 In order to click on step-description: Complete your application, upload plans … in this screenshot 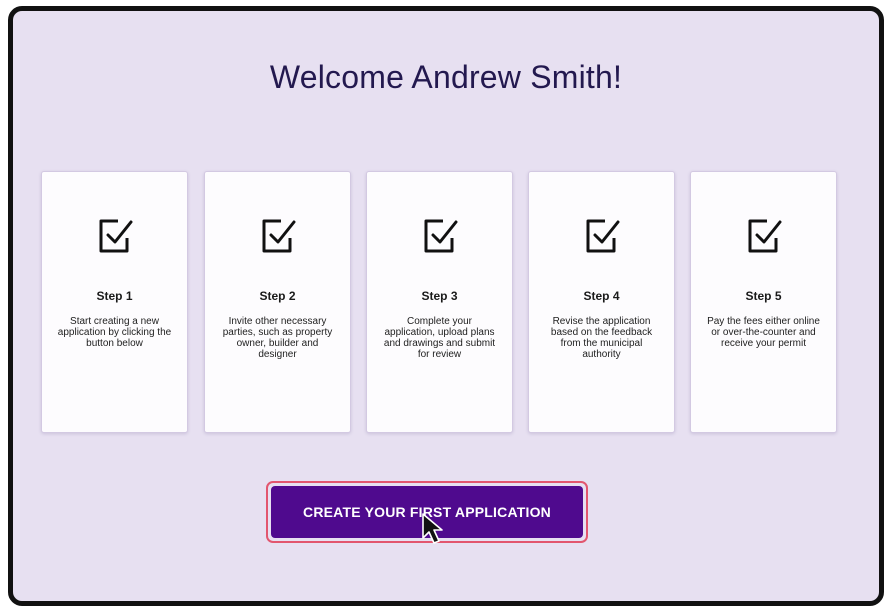, I will do `click(439, 338)`.